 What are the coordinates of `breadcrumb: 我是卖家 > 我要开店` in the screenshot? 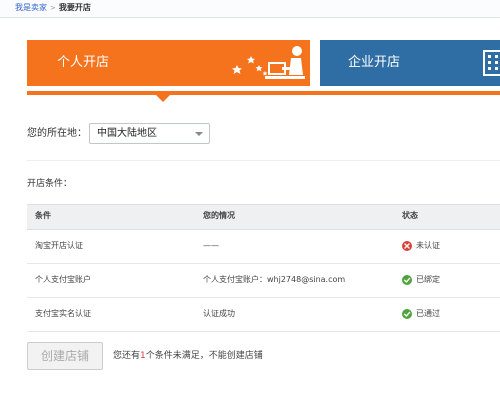 It's located at (53, 8).